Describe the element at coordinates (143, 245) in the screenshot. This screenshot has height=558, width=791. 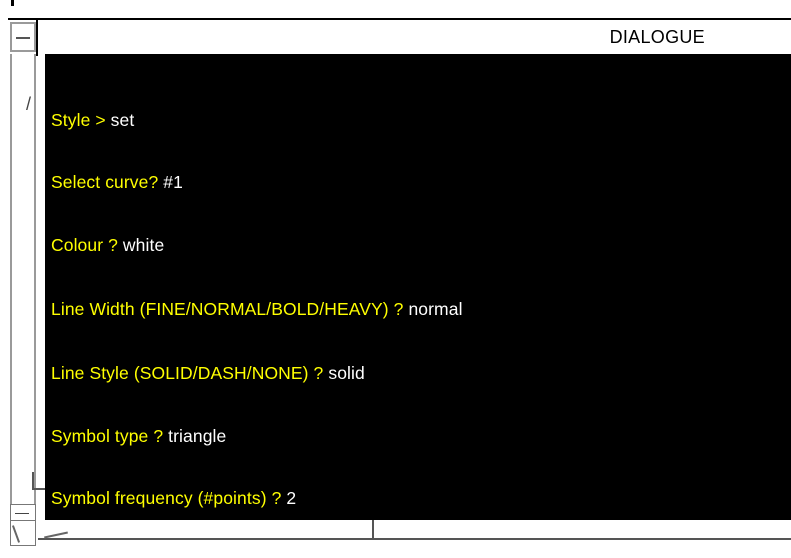
I see `dialogue-answer: white` at that location.